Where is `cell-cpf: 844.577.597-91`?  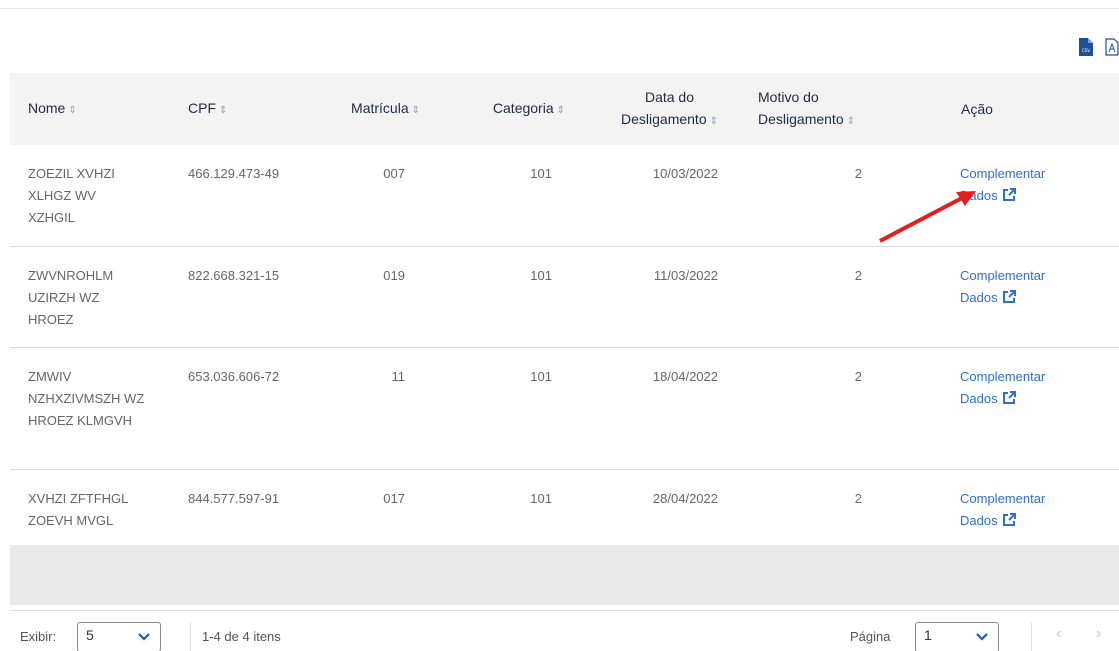 cell-cpf: 844.577.597-91 is located at coordinates (234, 498).